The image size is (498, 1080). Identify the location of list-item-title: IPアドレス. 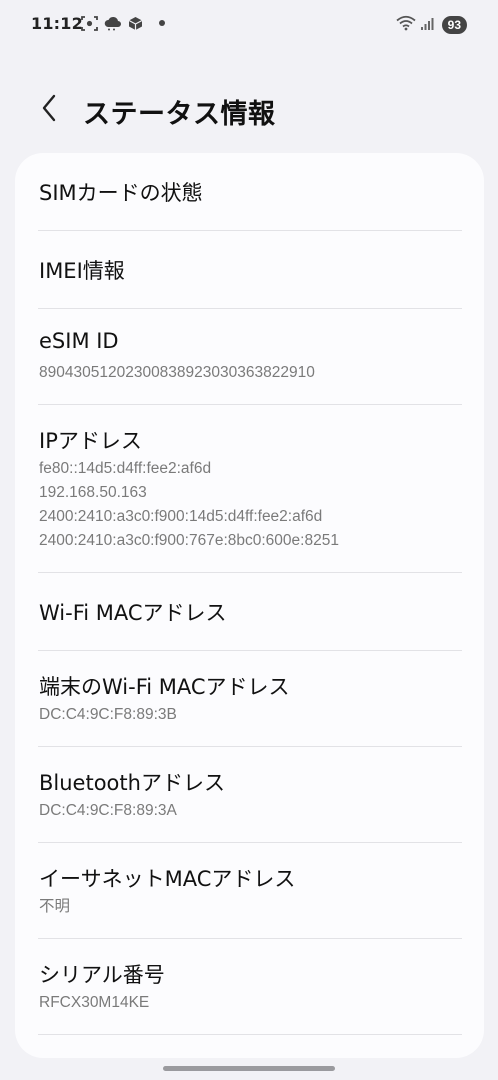
(90, 441).